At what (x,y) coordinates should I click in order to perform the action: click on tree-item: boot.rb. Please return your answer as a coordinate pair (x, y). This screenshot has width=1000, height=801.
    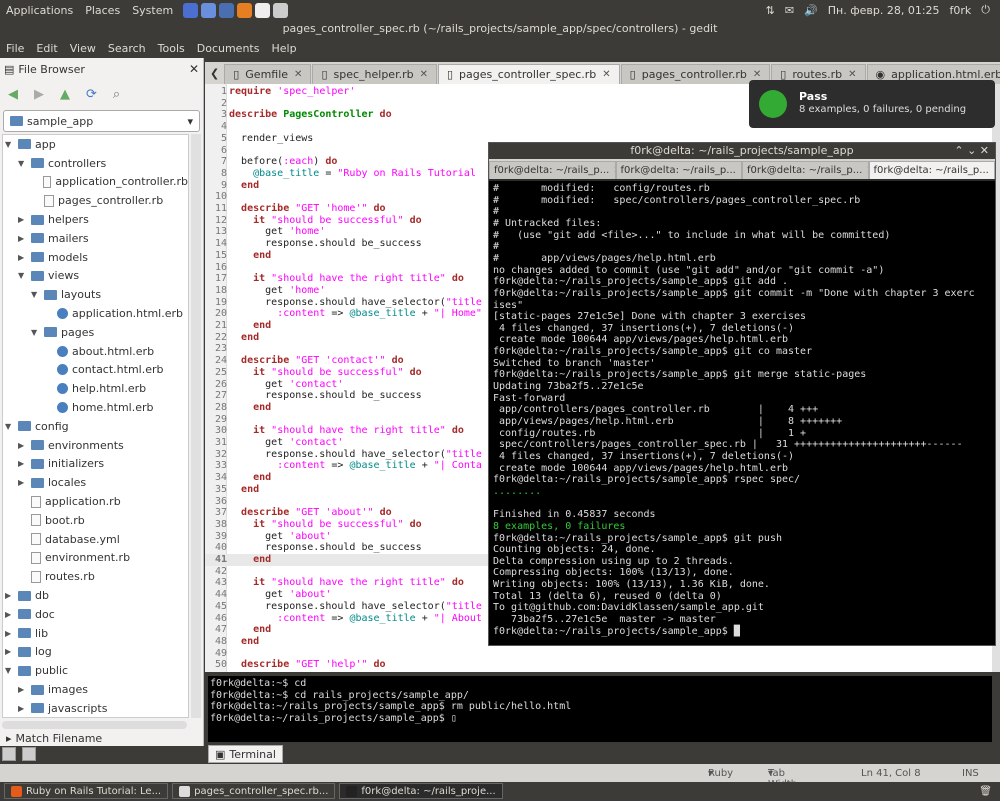
    Looking at the image, I should click on (95, 520).